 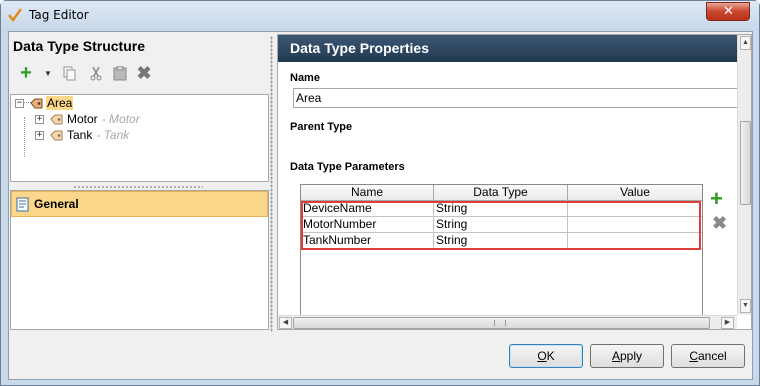 I want to click on vertical-splitter, so click(x=271, y=184).